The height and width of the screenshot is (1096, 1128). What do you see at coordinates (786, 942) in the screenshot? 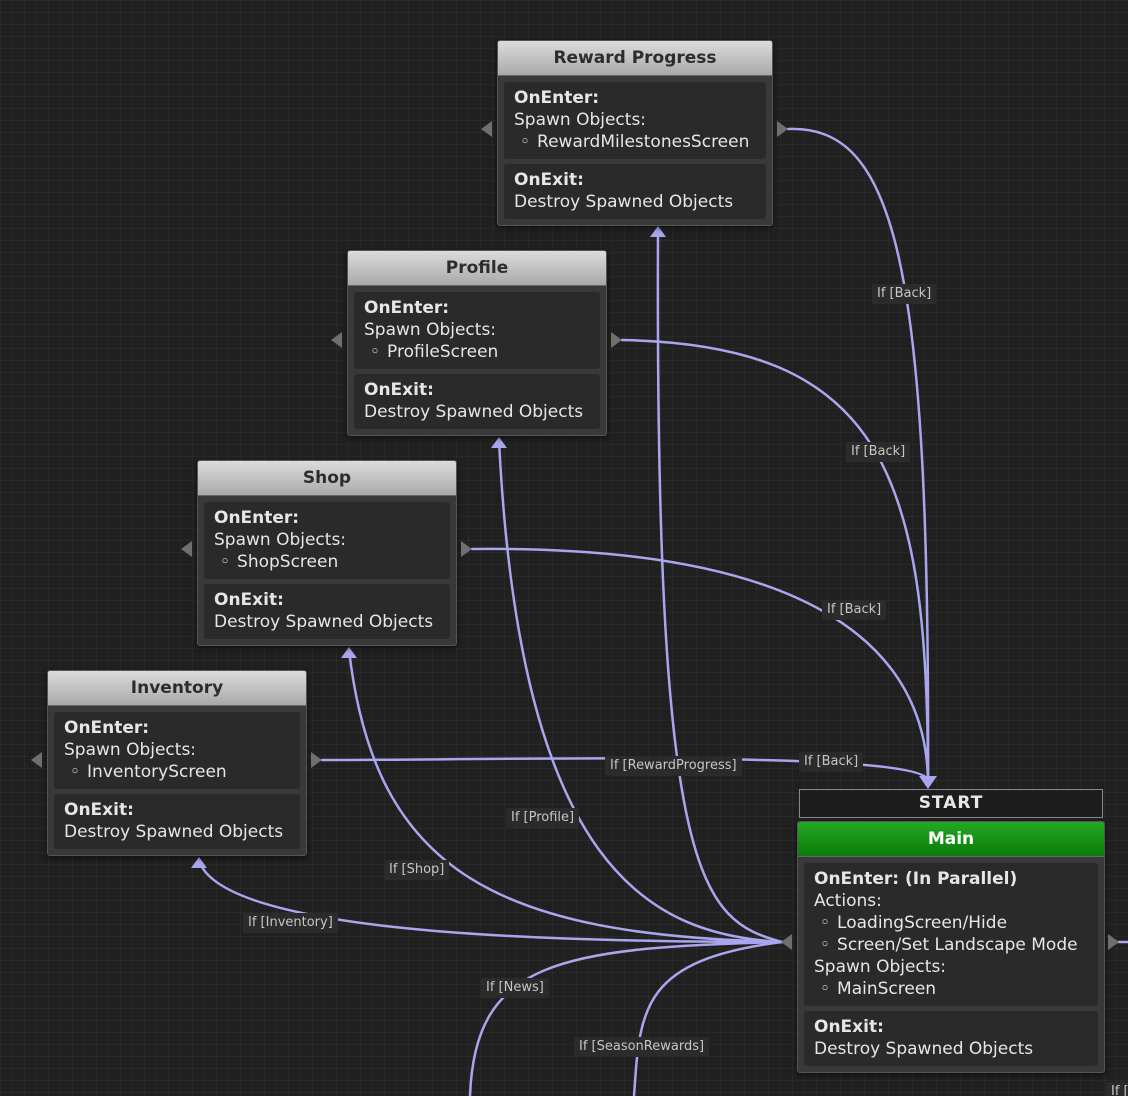
I see `input-port-main` at bounding box center [786, 942].